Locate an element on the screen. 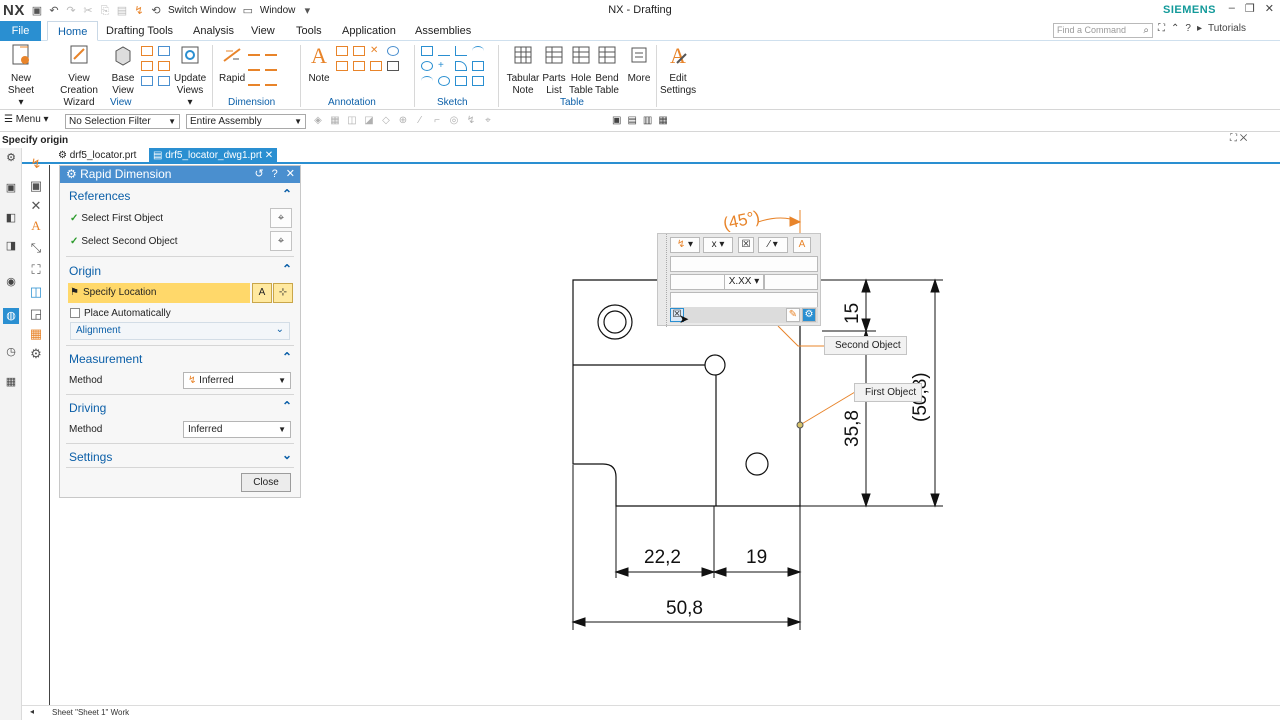 The height and width of the screenshot is (720, 1280). select-second-object-row: ✓ Select Second Object is located at coordinates (124, 241).